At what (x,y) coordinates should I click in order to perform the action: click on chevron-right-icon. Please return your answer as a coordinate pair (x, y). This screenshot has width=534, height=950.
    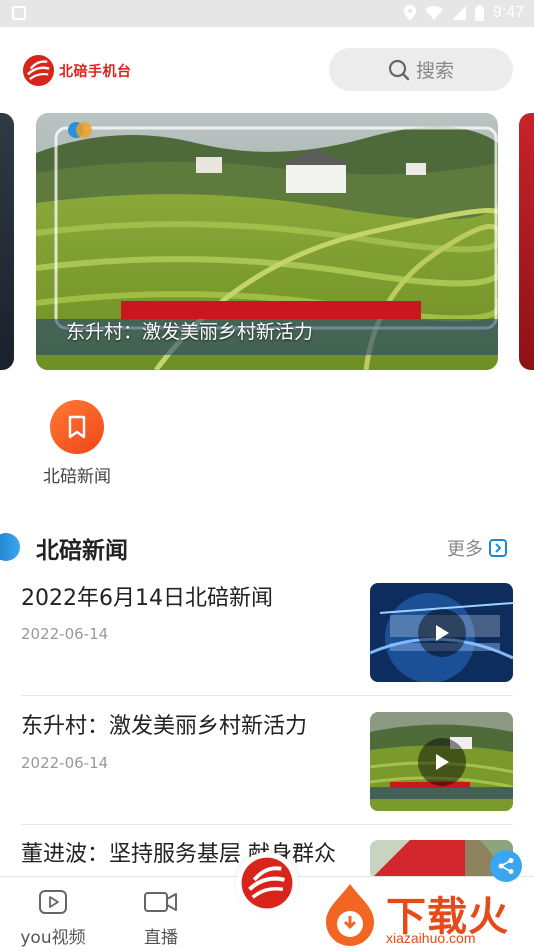
    Looking at the image, I should click on (498, 548).